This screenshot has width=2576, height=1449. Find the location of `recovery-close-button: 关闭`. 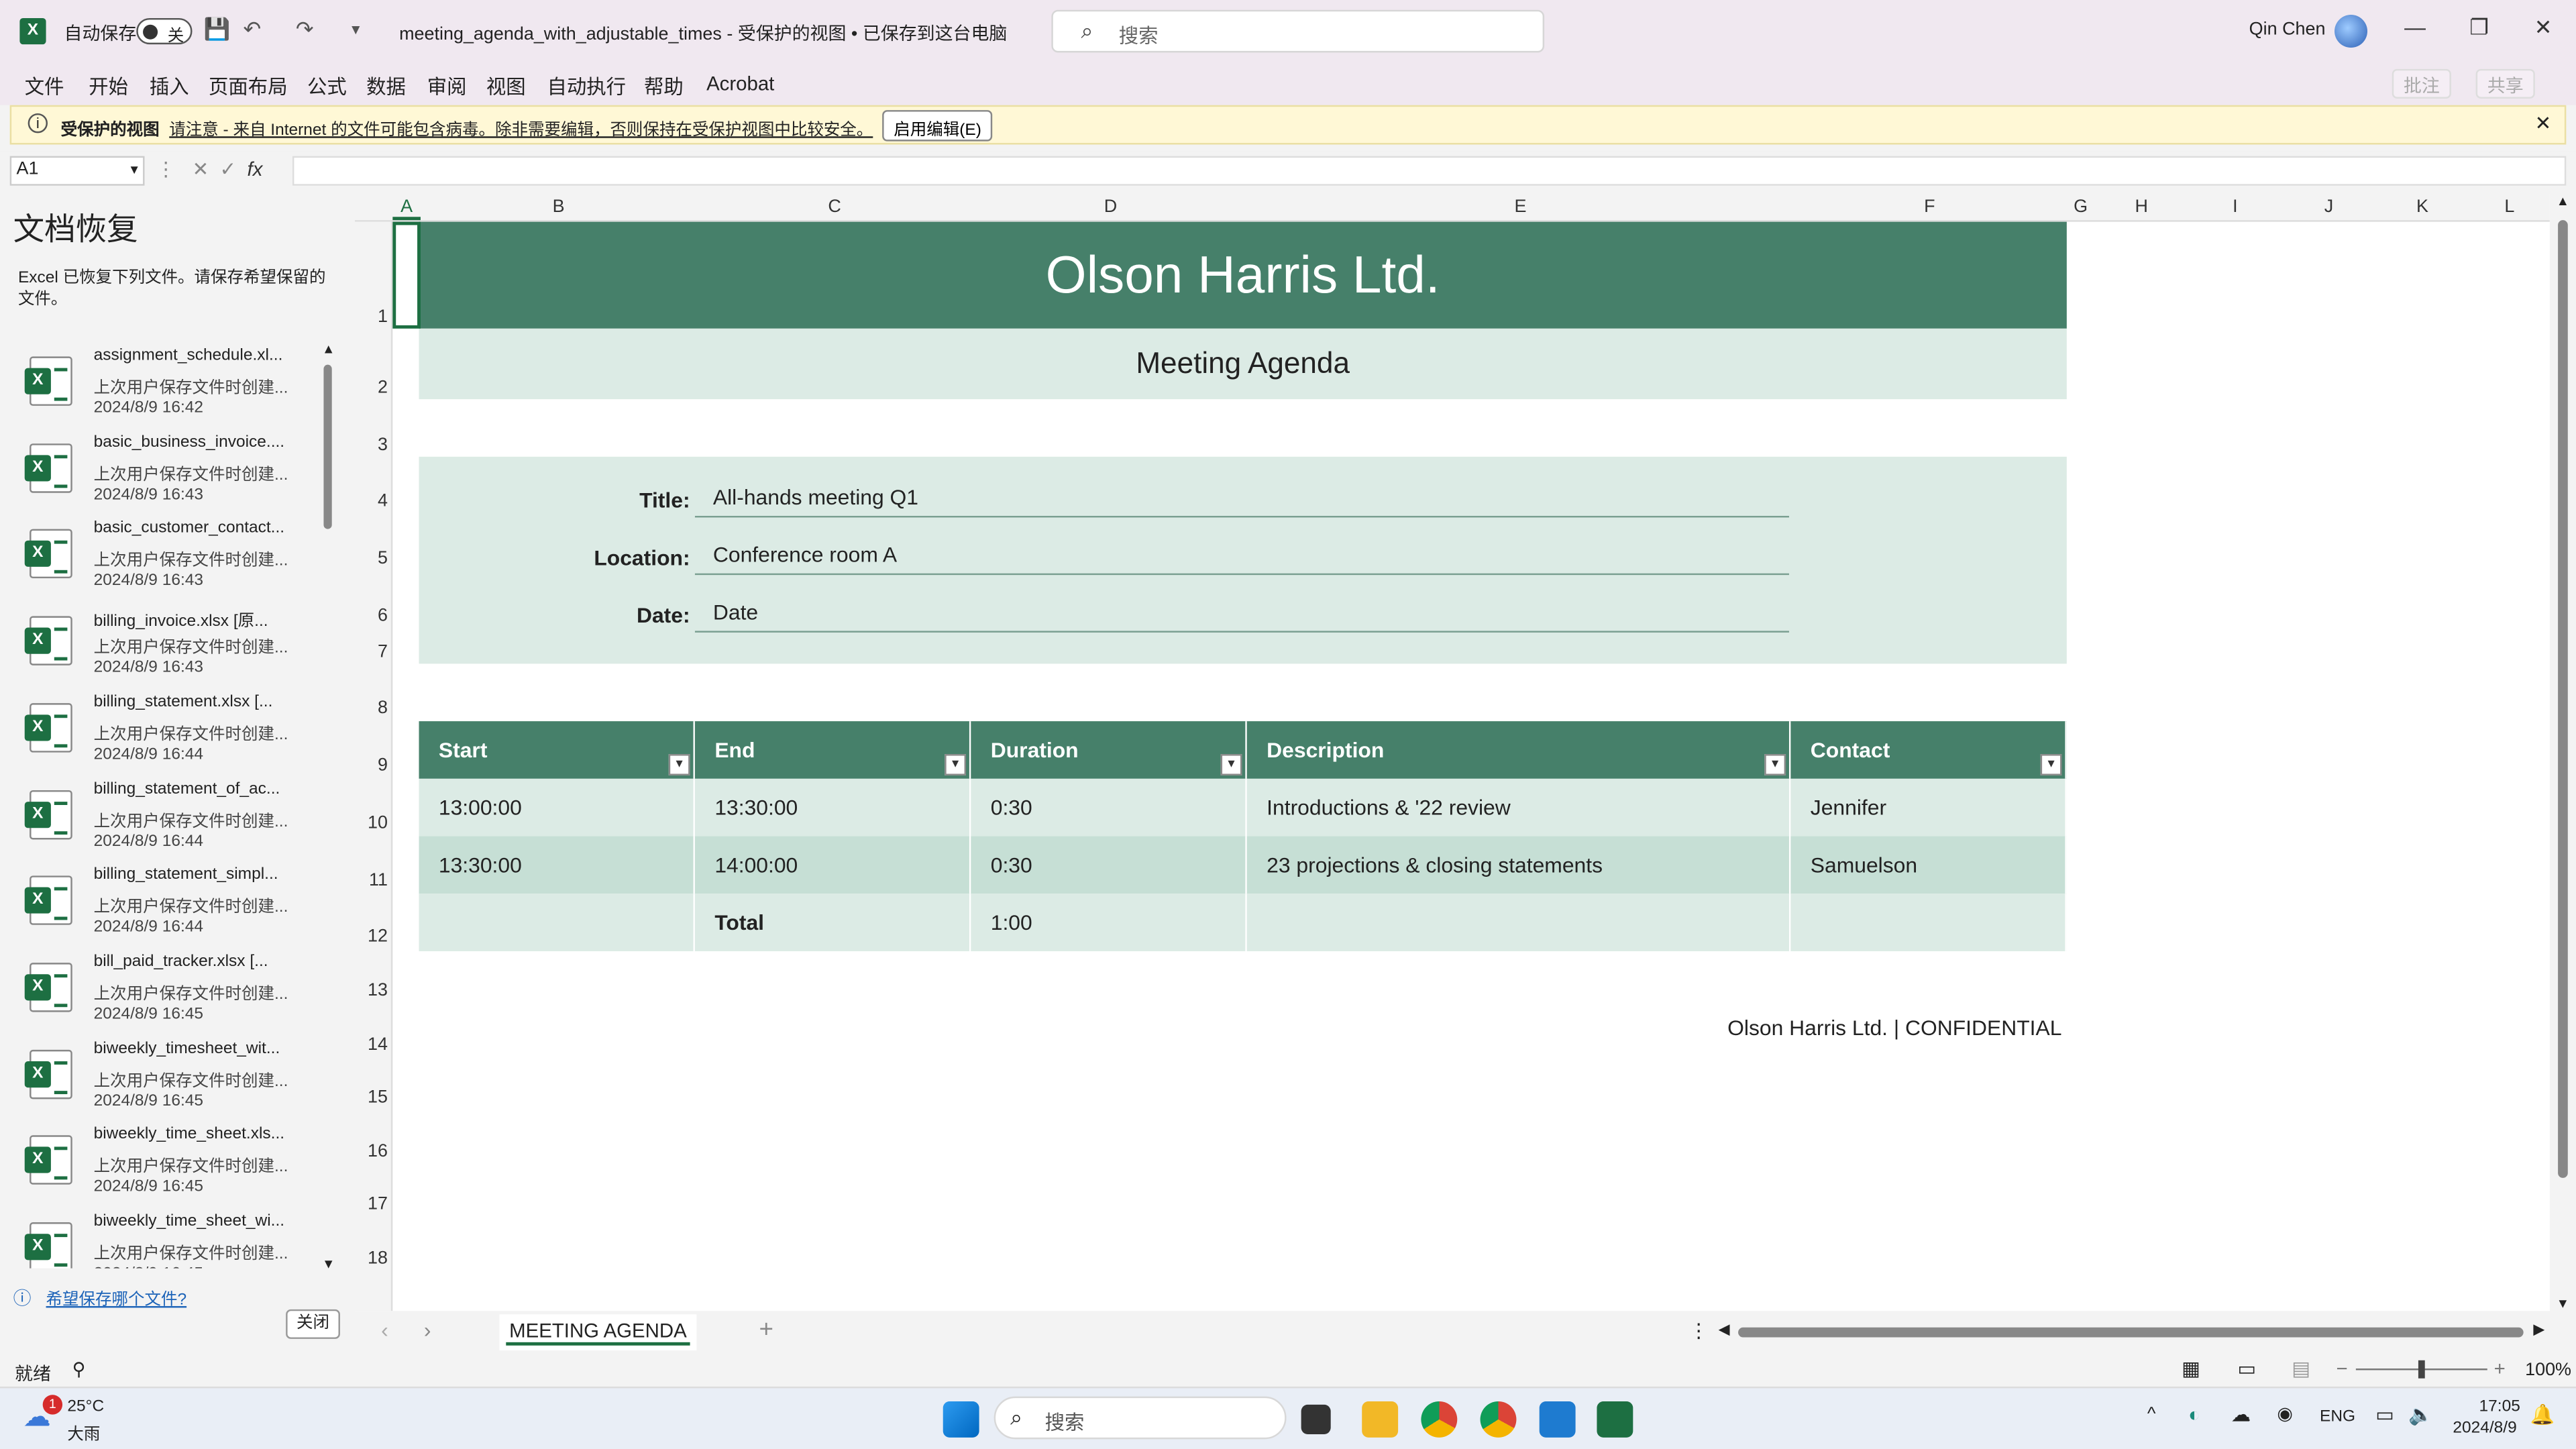

recovery-close-button: 关闭 is located at coordinates (313, 1324).